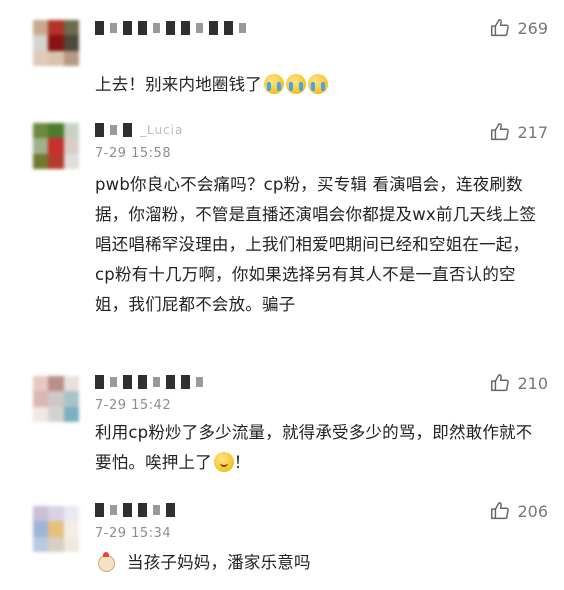  Describe the element at coordinates (139, 130) in the screenshot. I see `username: _Lucia` at that location.